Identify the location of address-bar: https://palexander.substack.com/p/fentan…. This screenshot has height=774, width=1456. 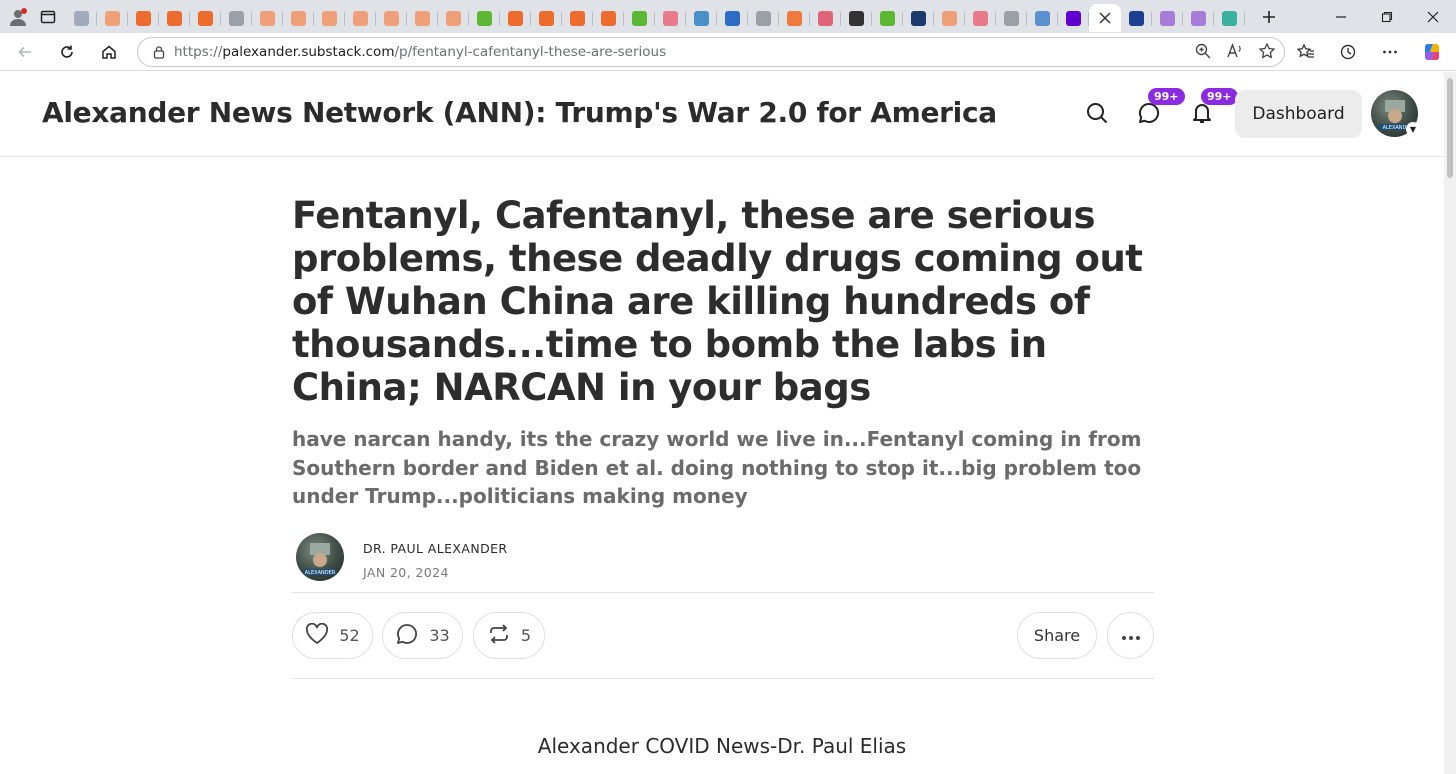
(711, 52).